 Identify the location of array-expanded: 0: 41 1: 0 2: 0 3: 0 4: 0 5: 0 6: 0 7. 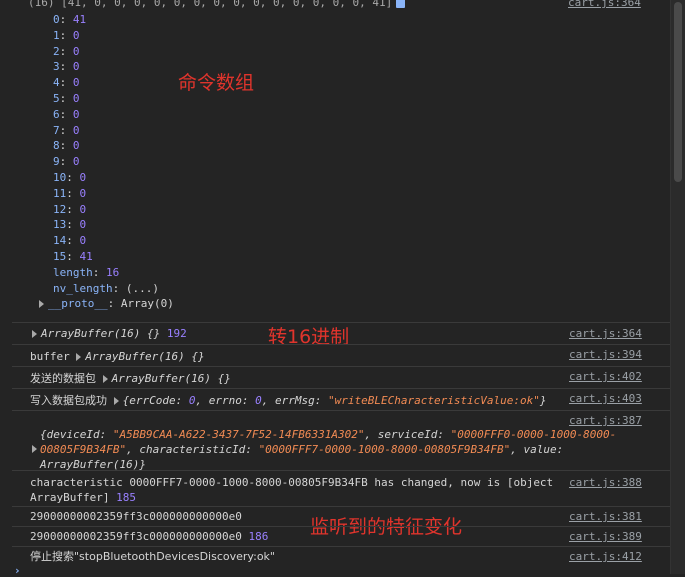
(106, 162).